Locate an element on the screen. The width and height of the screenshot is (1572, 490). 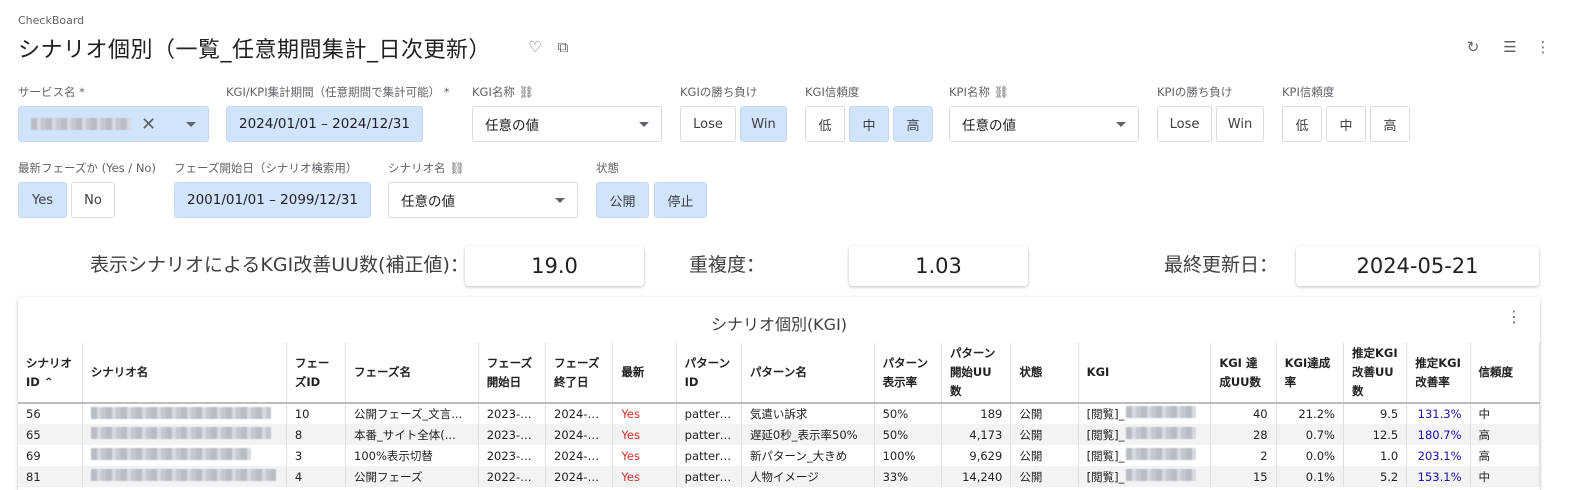
col-header-kgi-uu: KGI 達成UU数 is located at coordinates (1243, 373).